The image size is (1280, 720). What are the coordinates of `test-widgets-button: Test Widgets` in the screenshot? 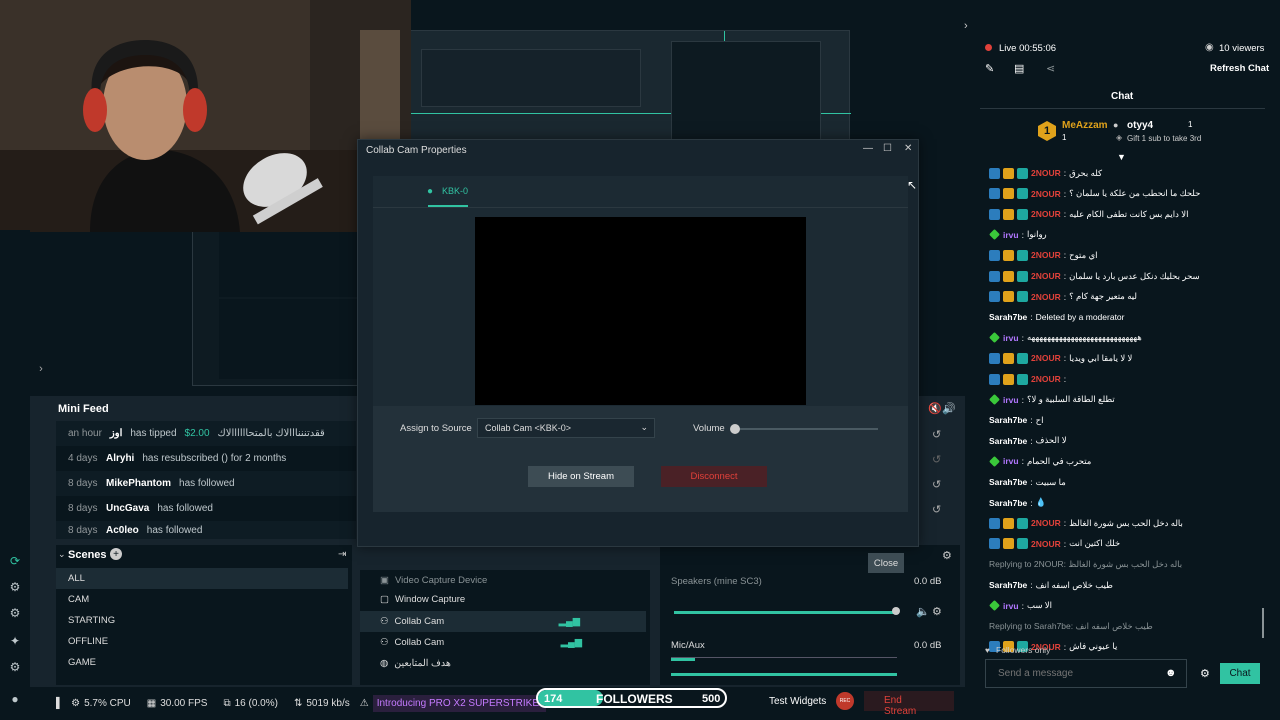 It's located at (797, 701).